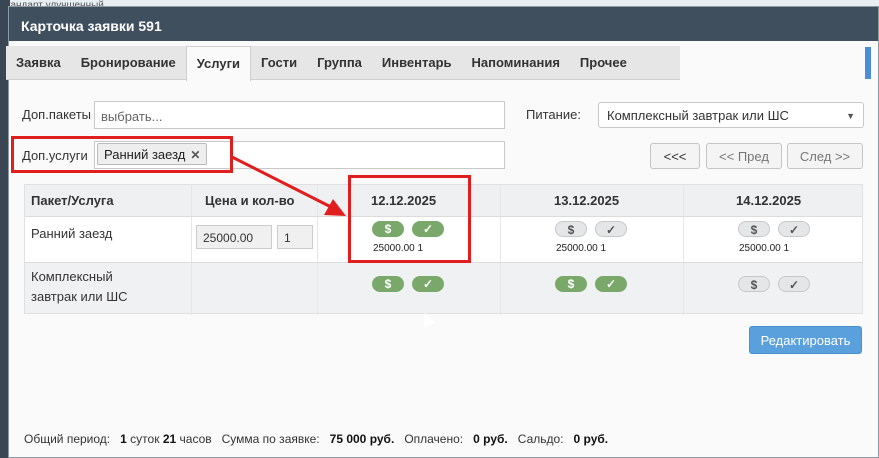 The image size is (879, 458). Describe the element at coordinates (490, 439) in the screenshot. I see `paid-value: 0 руб.` at that location.